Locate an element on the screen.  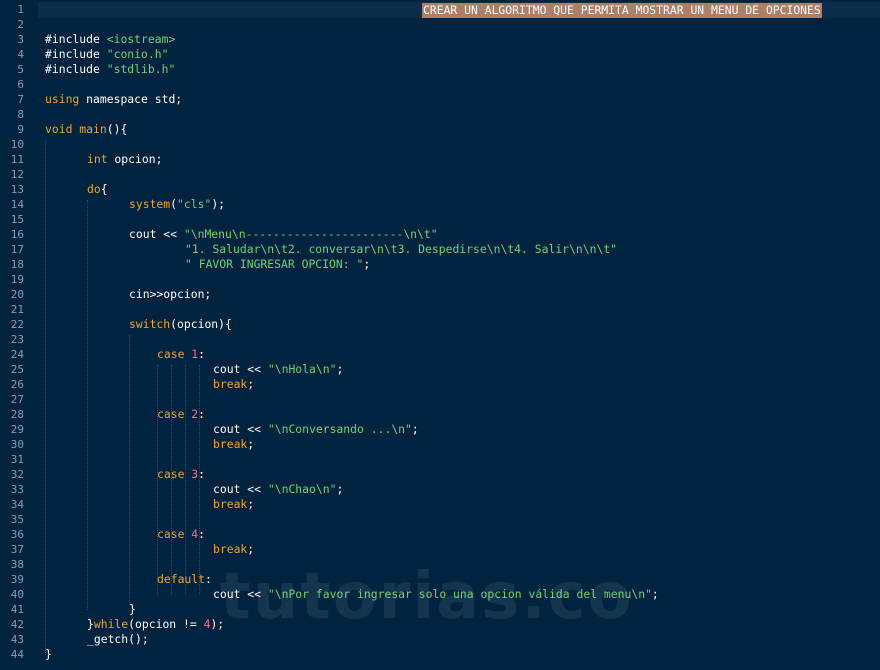
include-target: "stdlib.h" is located at coordinates (141, 69).